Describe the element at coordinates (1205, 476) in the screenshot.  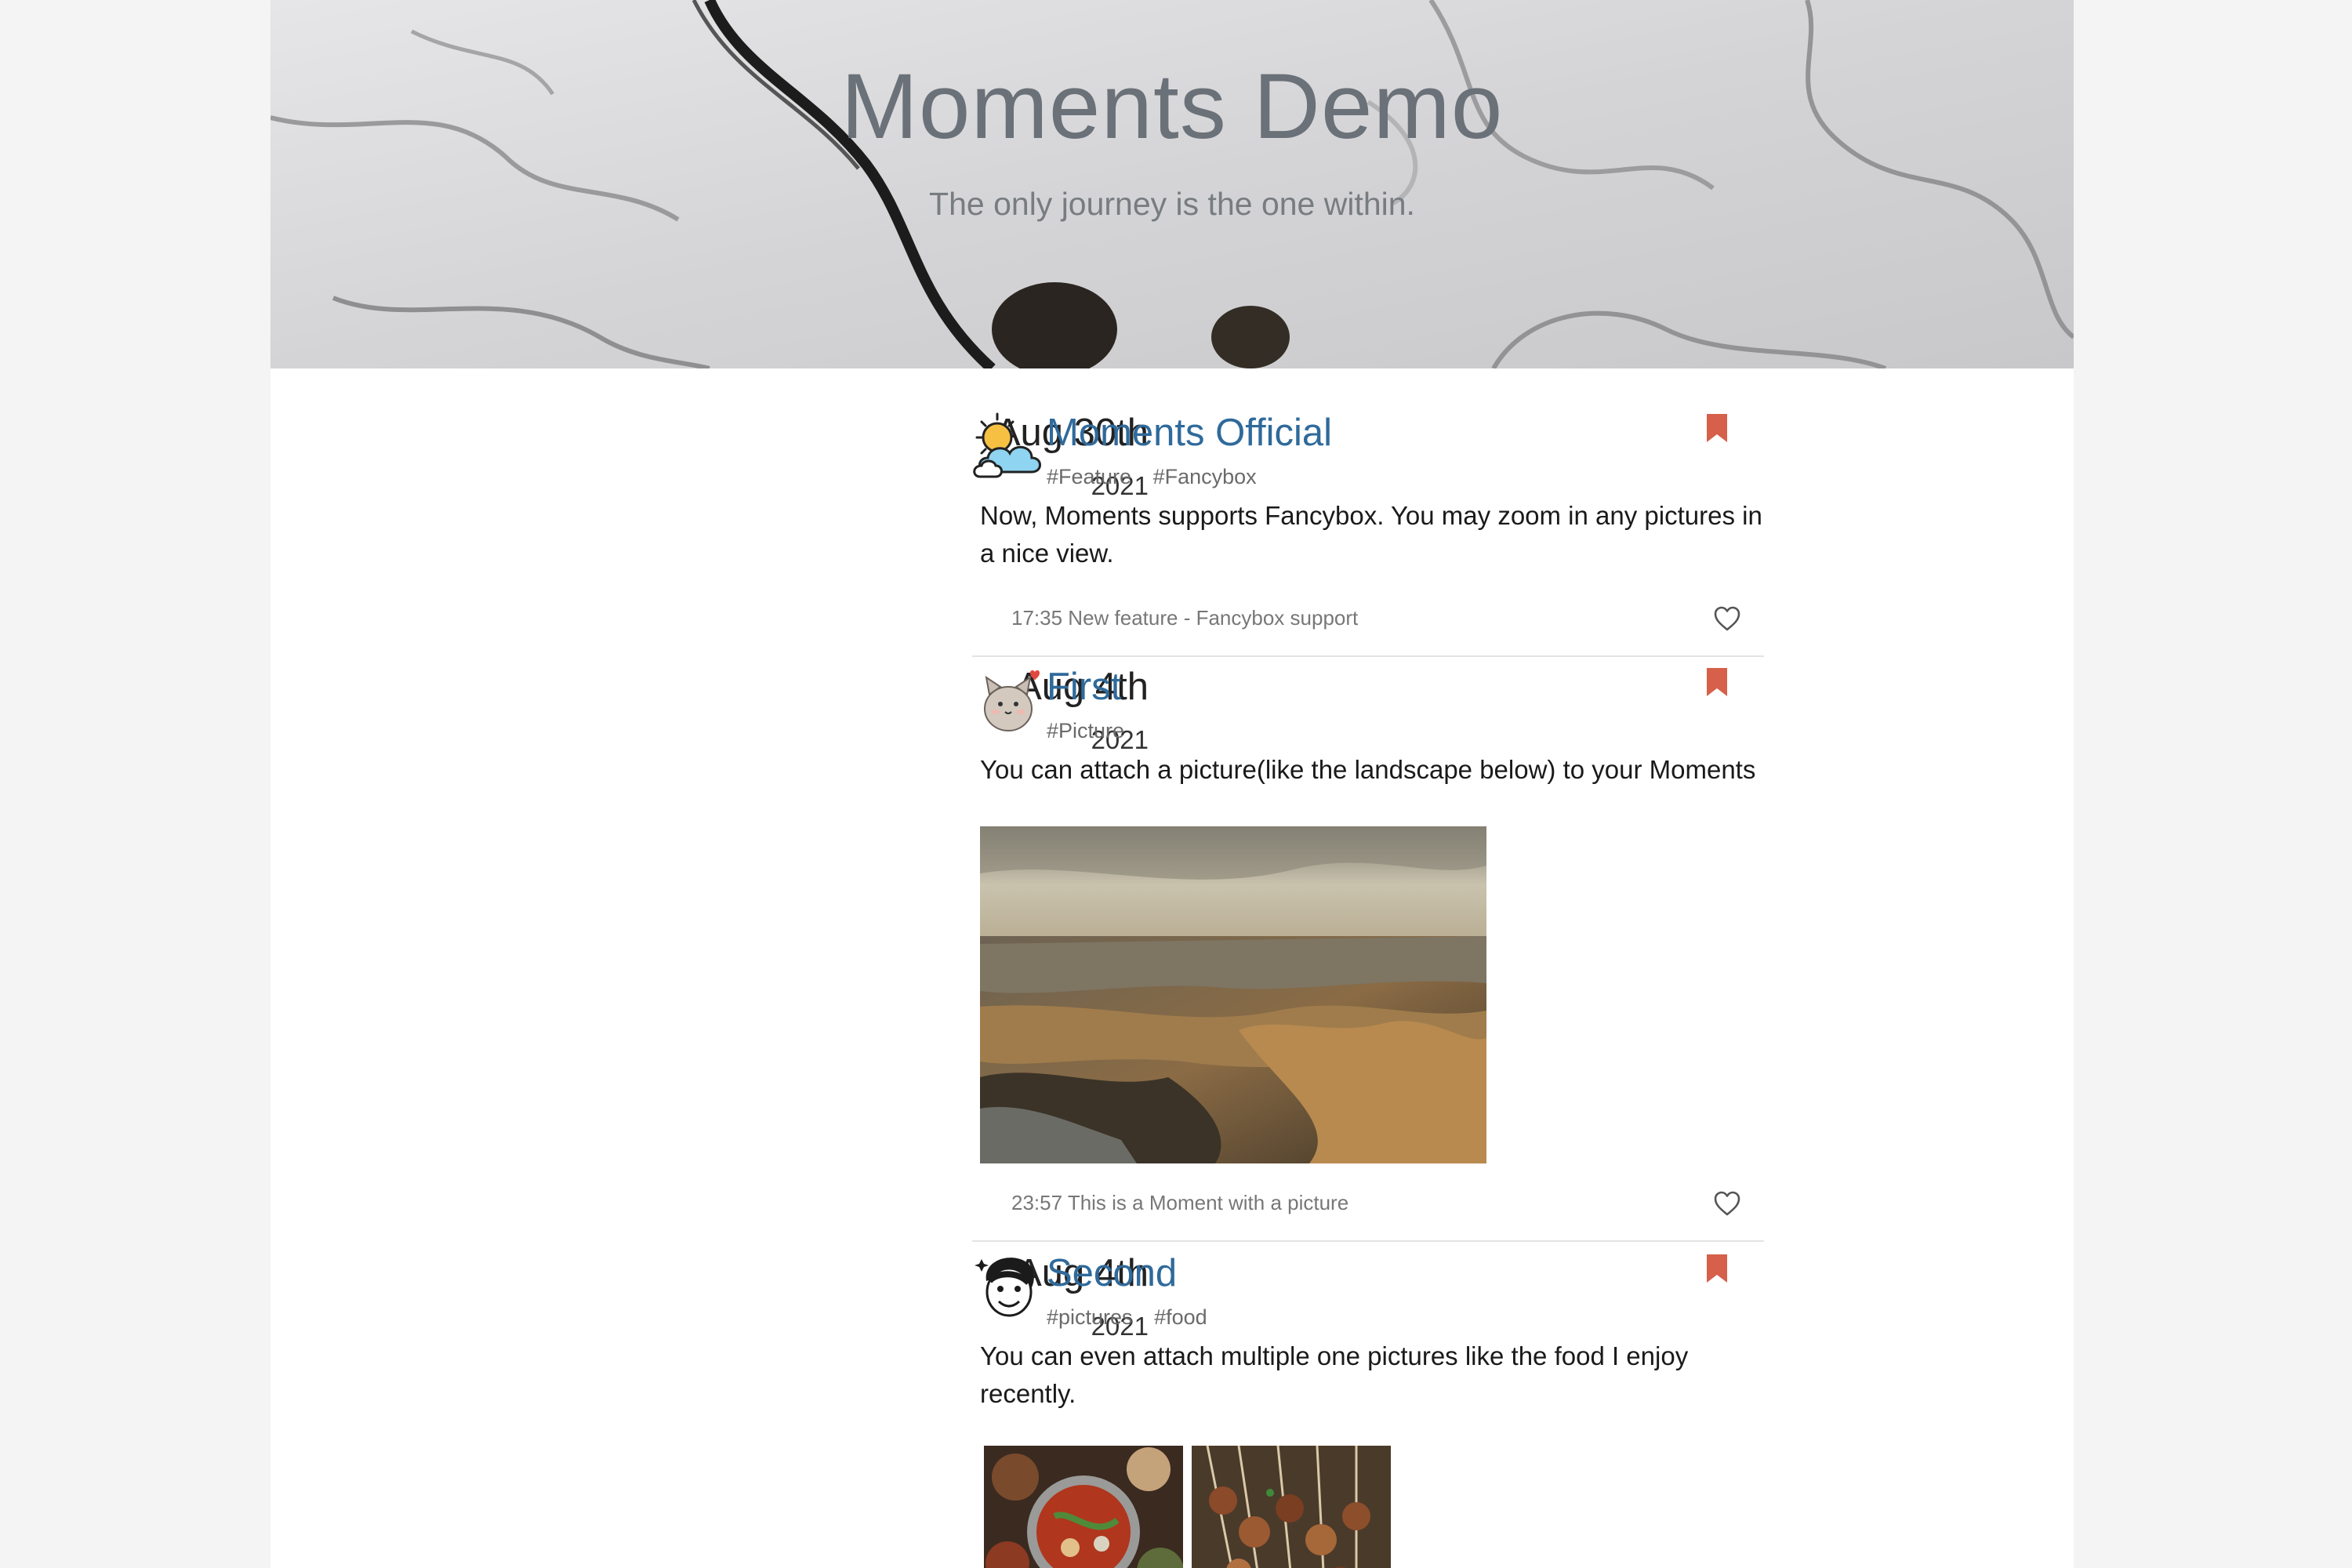
I see `tag-link: #Fancybox` at that location.